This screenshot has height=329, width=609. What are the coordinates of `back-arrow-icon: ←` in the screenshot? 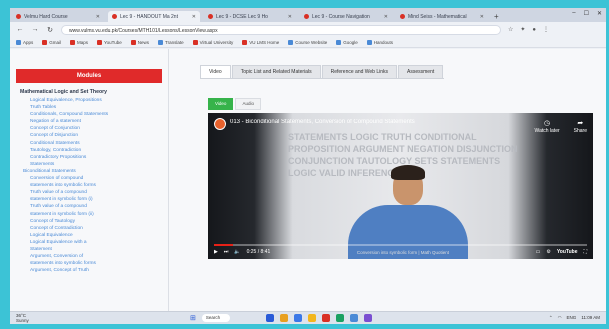 It's located at (20, 29).